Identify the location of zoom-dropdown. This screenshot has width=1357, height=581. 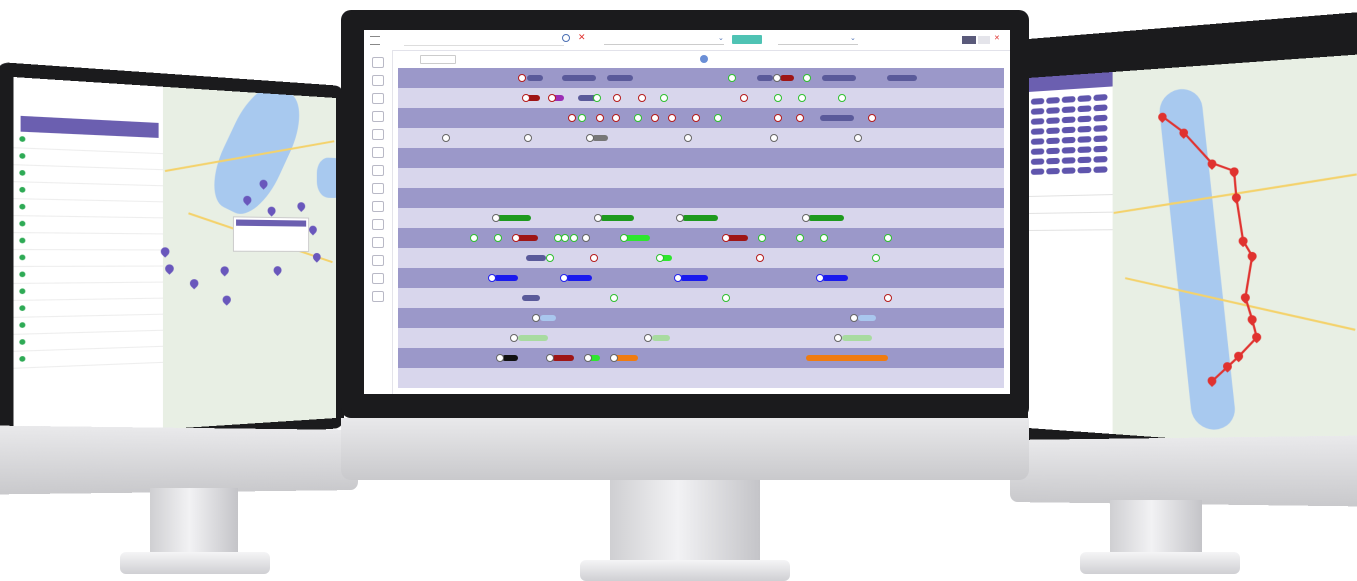
(438, 59).